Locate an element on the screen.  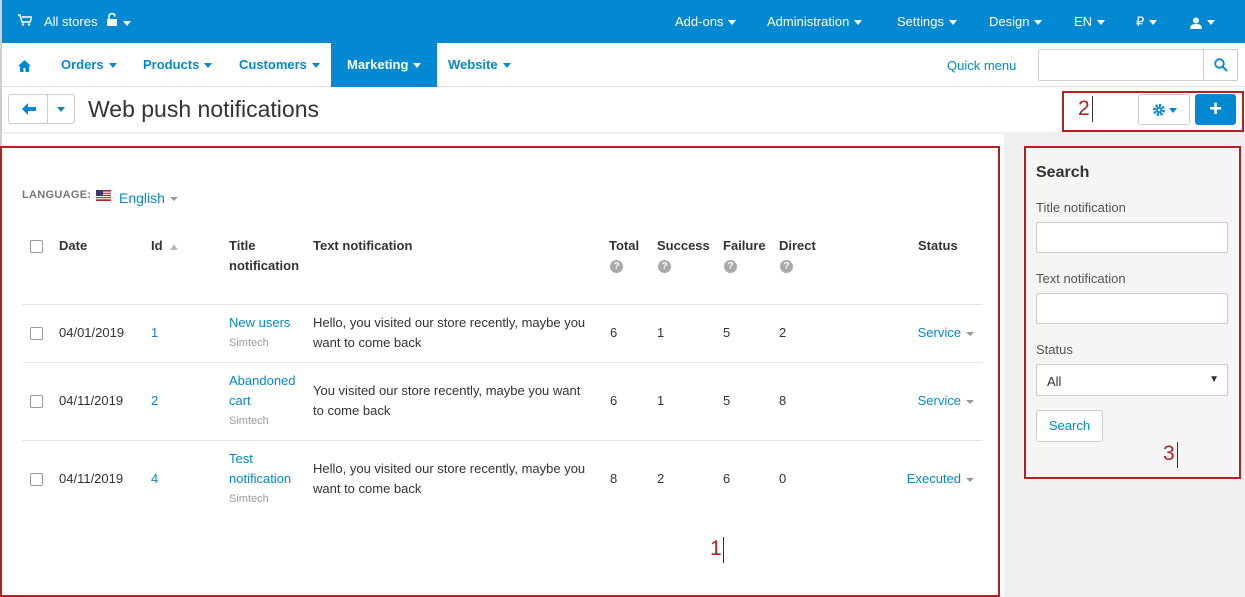
row-id-link: 4 is located at coordinates (154, 479).